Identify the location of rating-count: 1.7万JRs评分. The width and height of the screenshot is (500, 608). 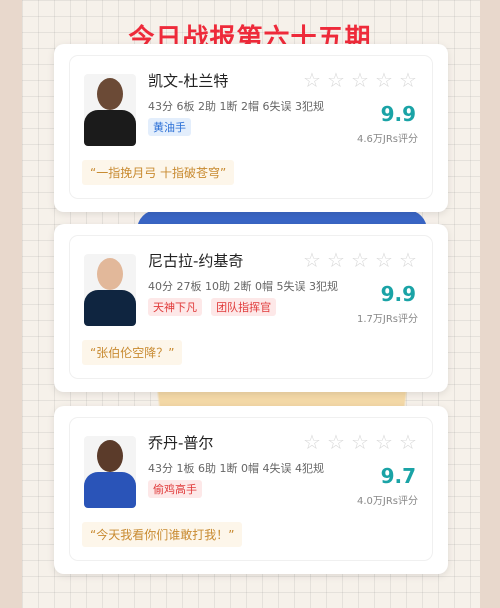
(387, 319).